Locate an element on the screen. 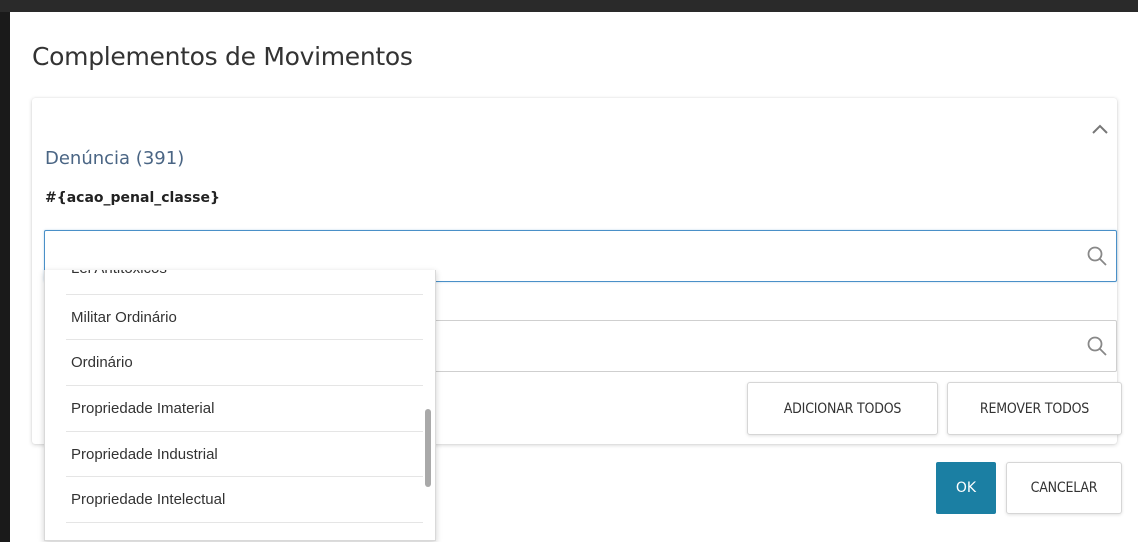 This screenshot has width=1138, height=542. dropdown-option: Propriedade Industrial is located at coordinates (244, 454).